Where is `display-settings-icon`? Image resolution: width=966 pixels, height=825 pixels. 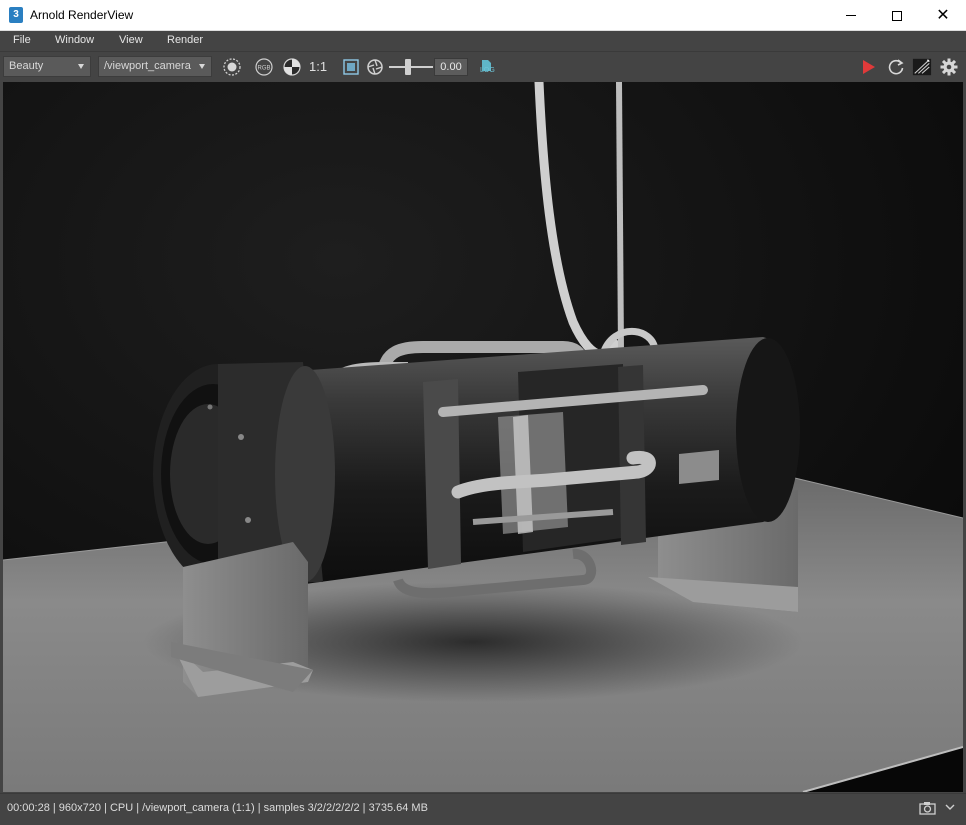
display-settings-icon is located at coordinates (232, 67).